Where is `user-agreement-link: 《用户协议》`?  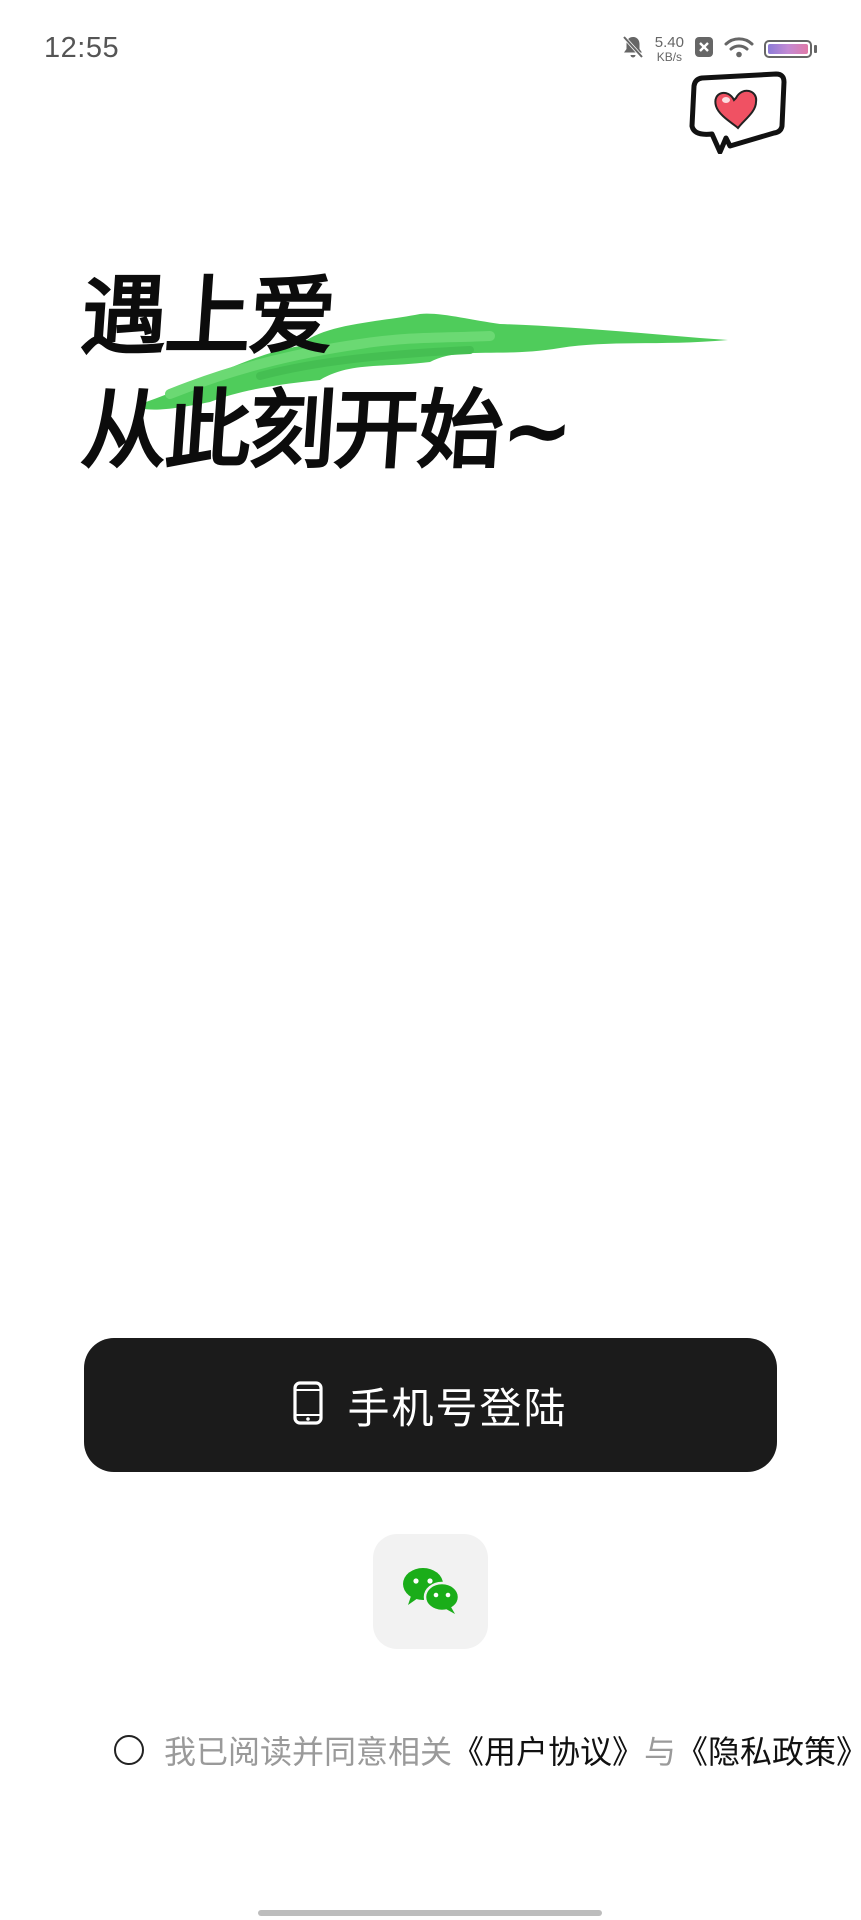 user-agreement-link: 《用户协议》 is located at coordinates (548, 1752).